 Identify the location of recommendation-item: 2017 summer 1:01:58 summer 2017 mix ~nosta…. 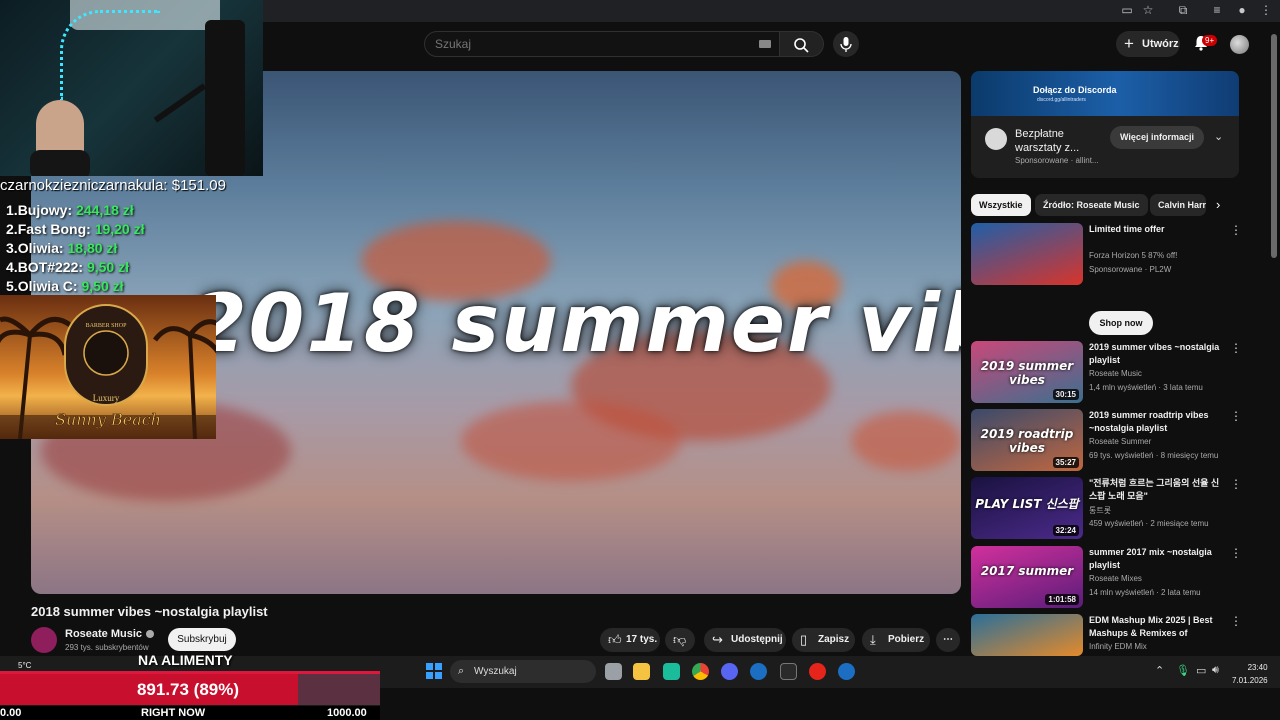
(1106, 577).